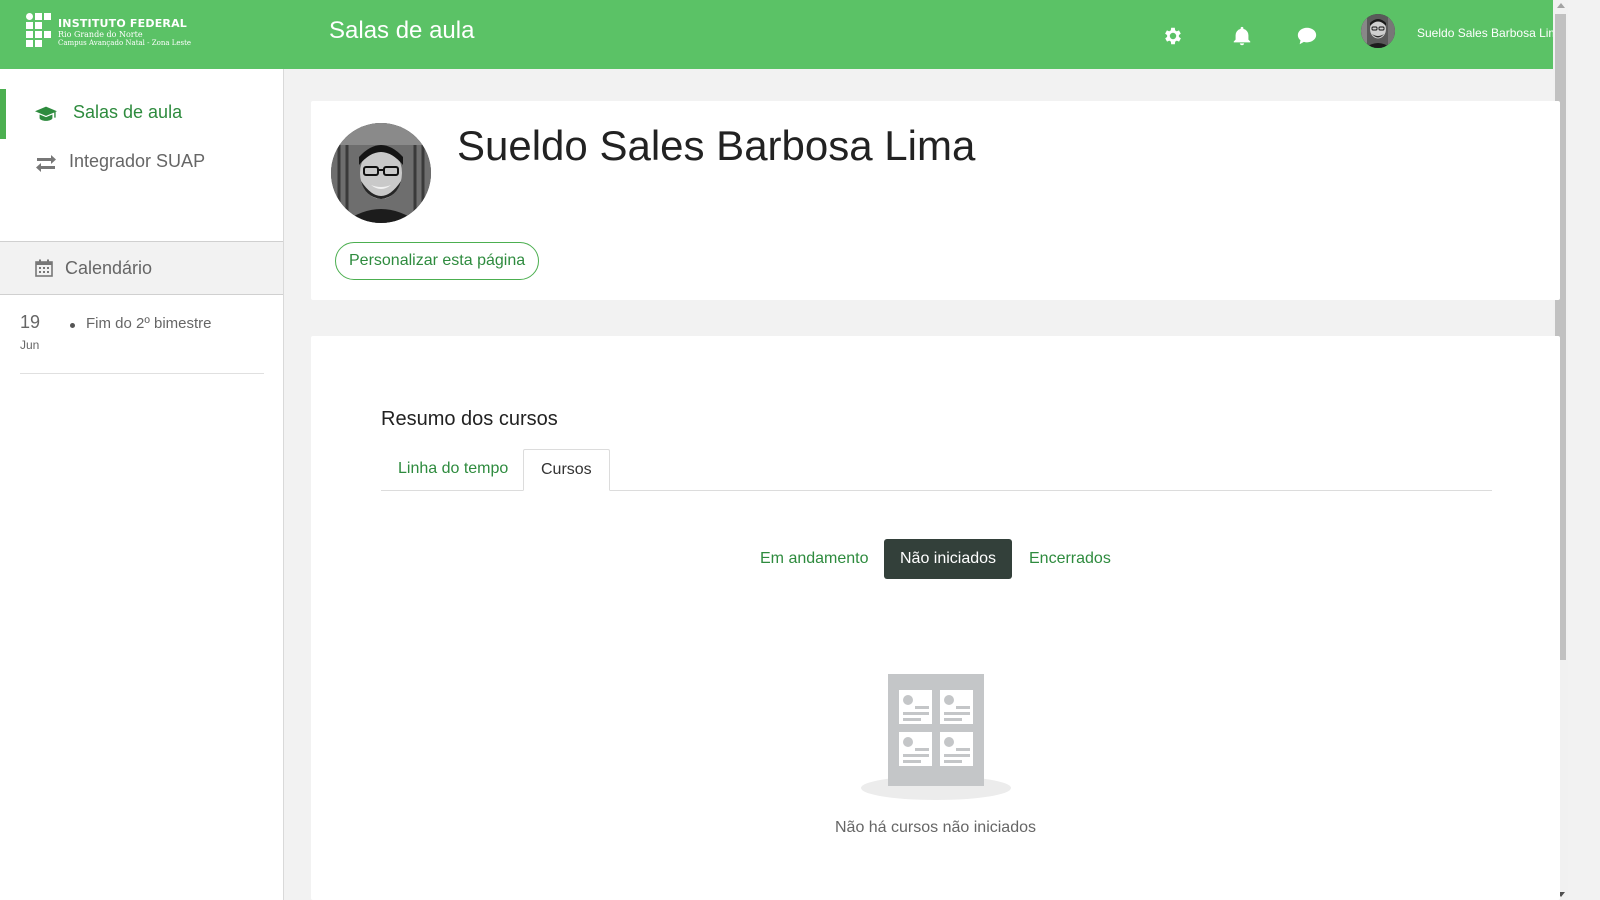  Describe the element at coordinates (381, 173) in the screenshot. I see `profile-avatar` at that location.